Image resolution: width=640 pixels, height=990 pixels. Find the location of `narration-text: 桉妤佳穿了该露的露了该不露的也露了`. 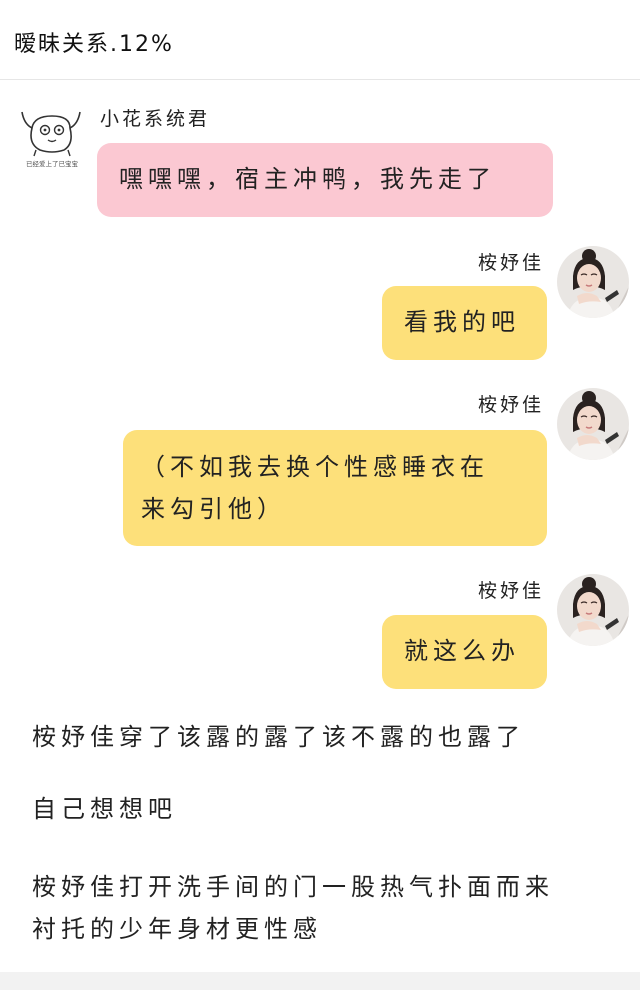

narration-text: 桉妤佳穿了该露的露了该不露的也露了 is located at coordinates (278, 737).